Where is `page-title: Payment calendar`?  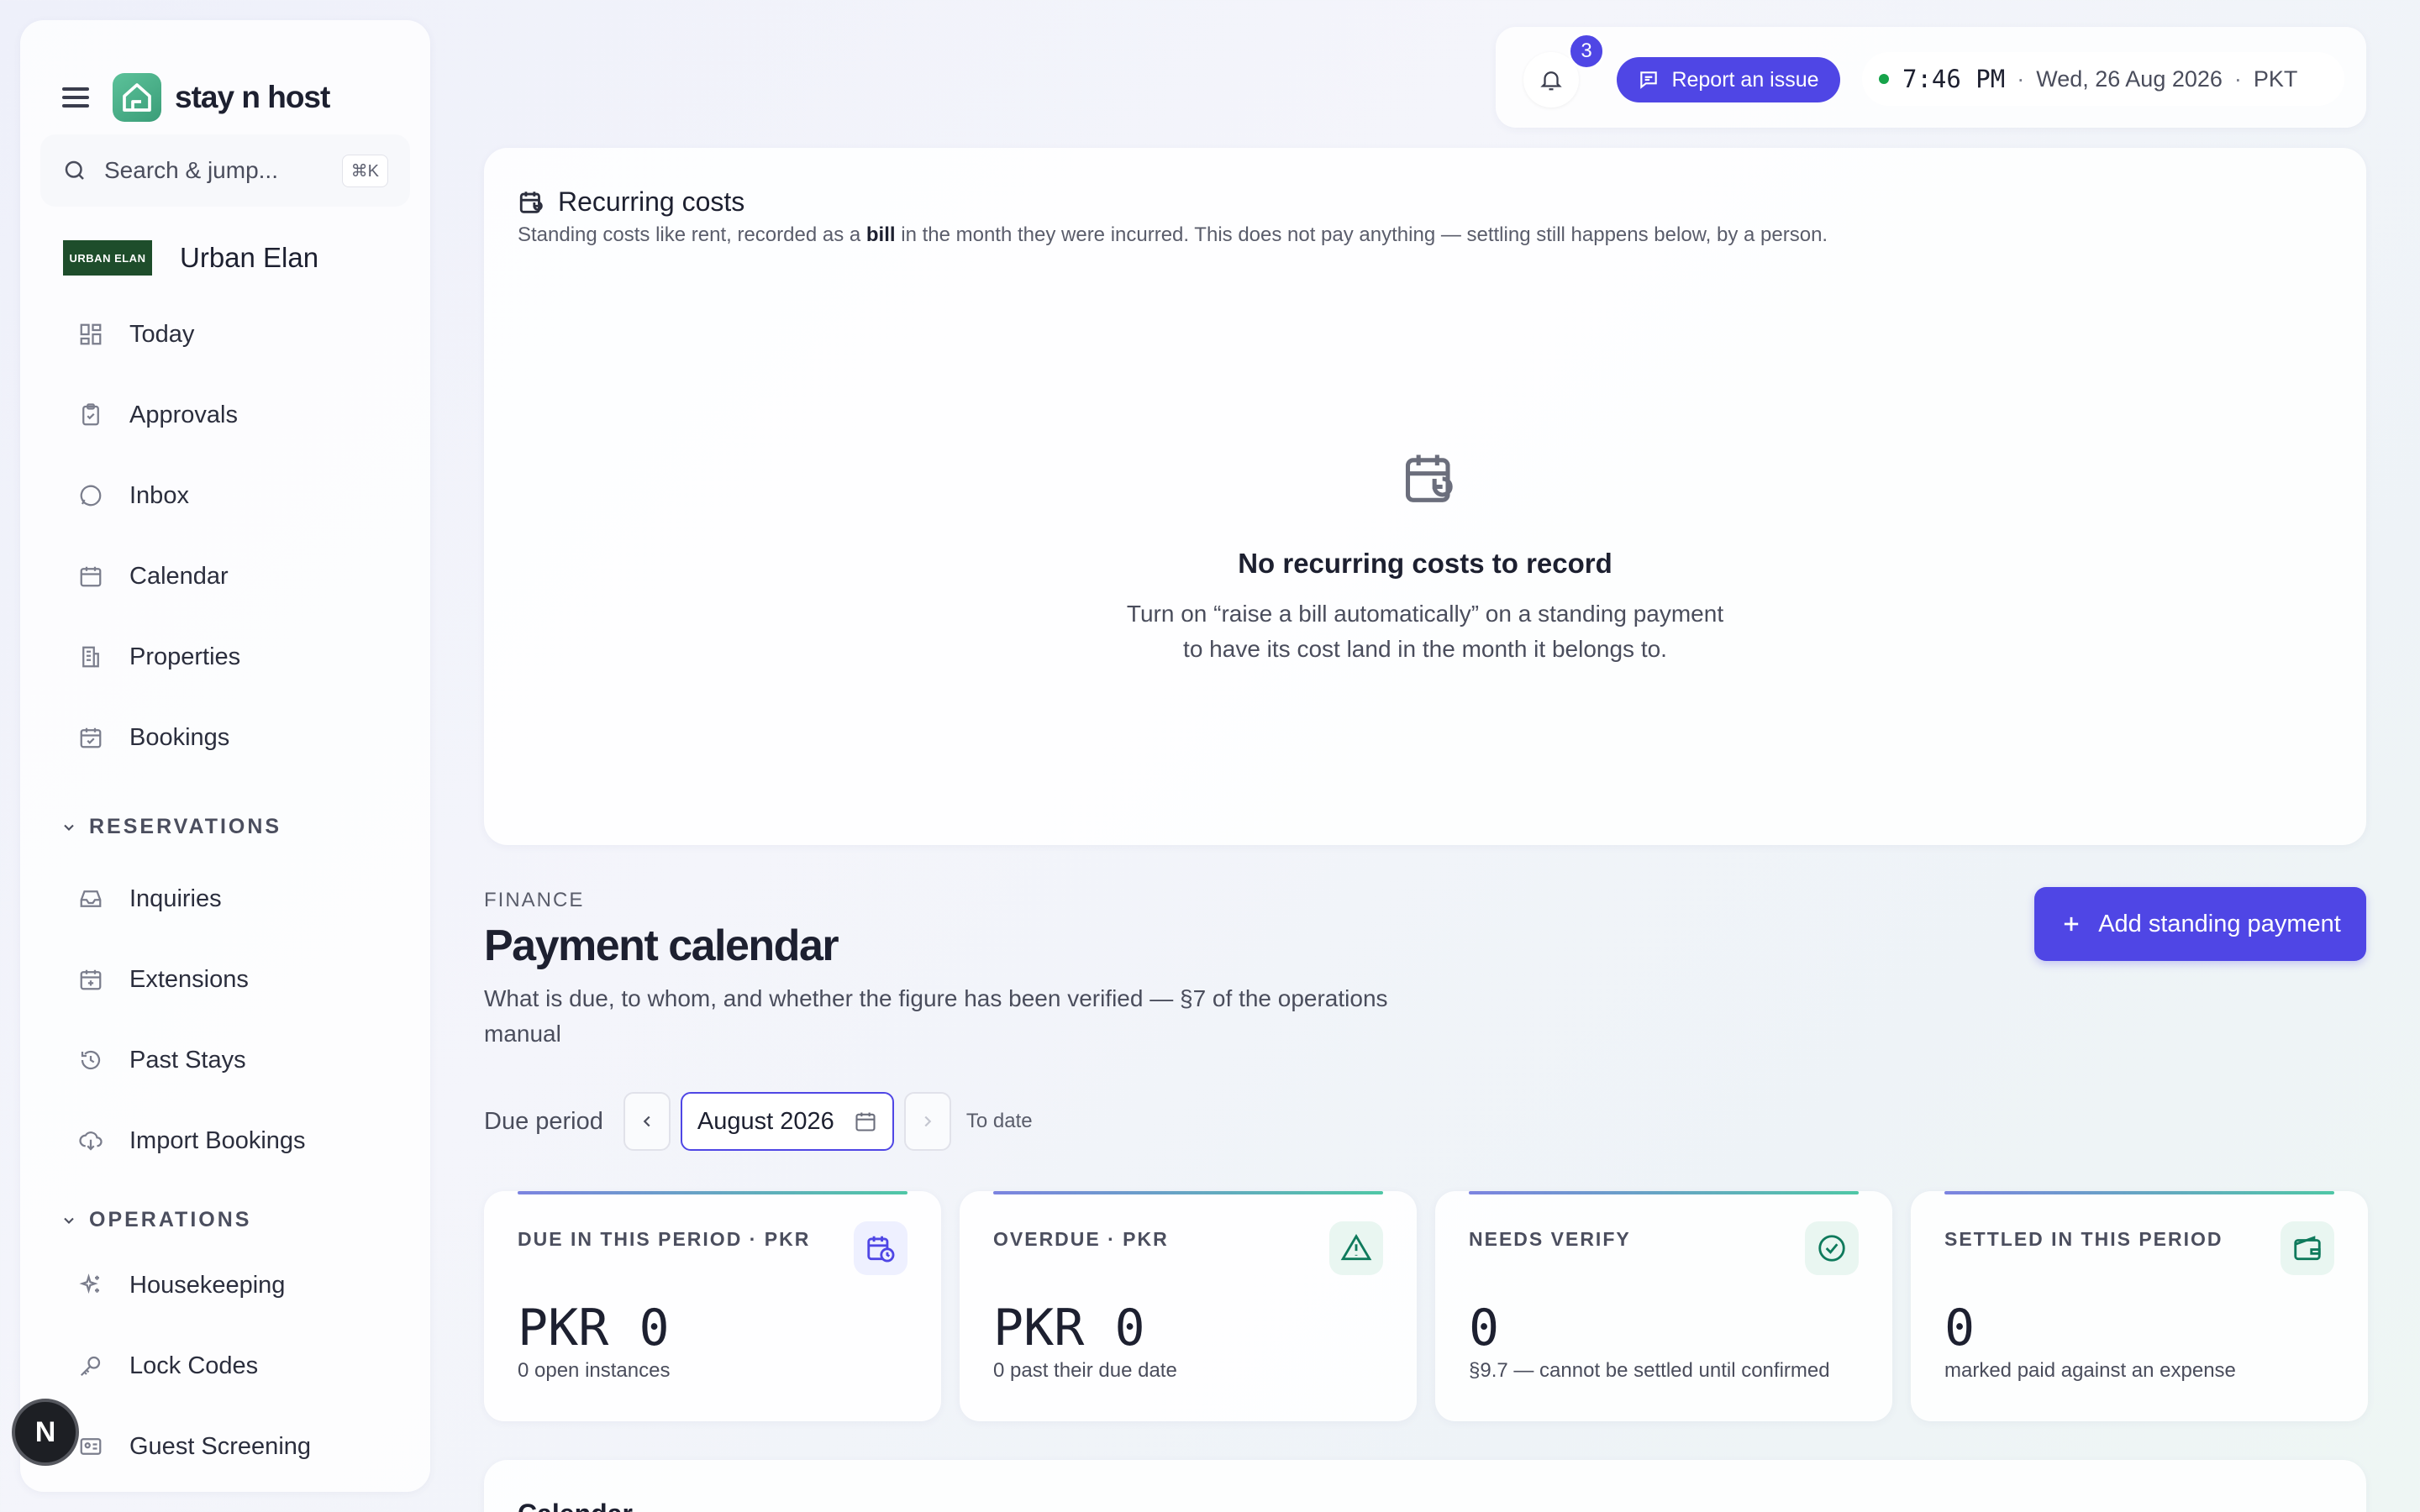
page-title: Payment calendar is located at coordinates (661, 945).